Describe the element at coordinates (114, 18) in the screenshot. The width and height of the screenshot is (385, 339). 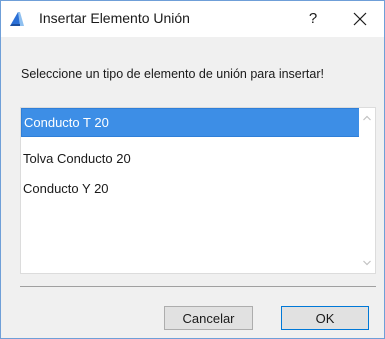
I see `window-title: Insertar Elemento Unión` at that location.